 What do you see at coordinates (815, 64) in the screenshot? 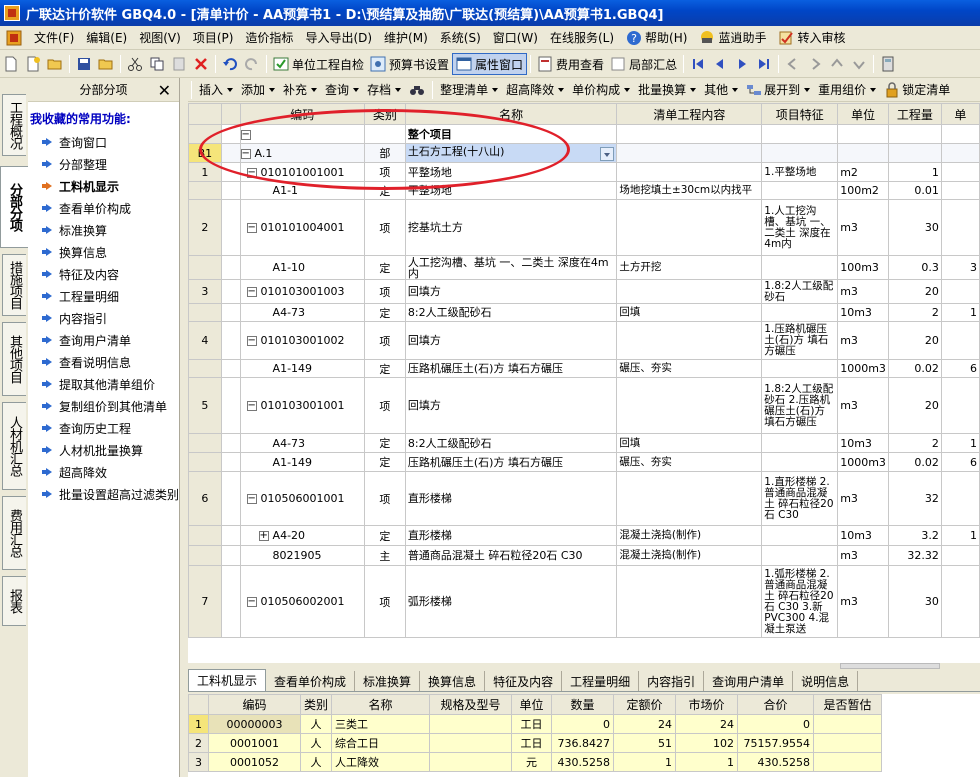
I see `arrow-right-icon` at bounding box center [815, 64].